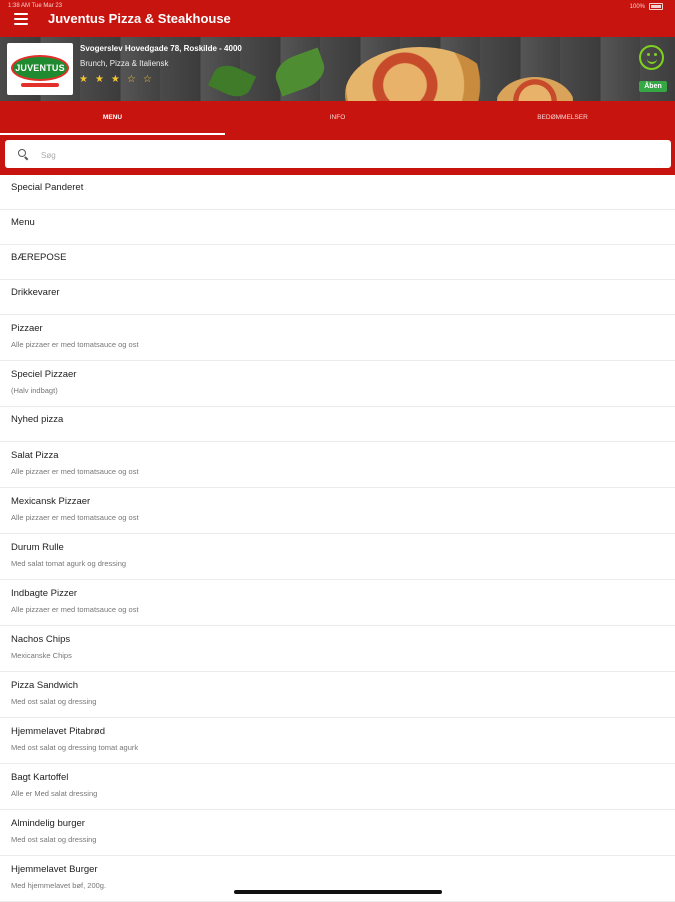 The image size is (675, 902). I want to click on menu-category-item: Nyhed pizza, so click(337, 424).